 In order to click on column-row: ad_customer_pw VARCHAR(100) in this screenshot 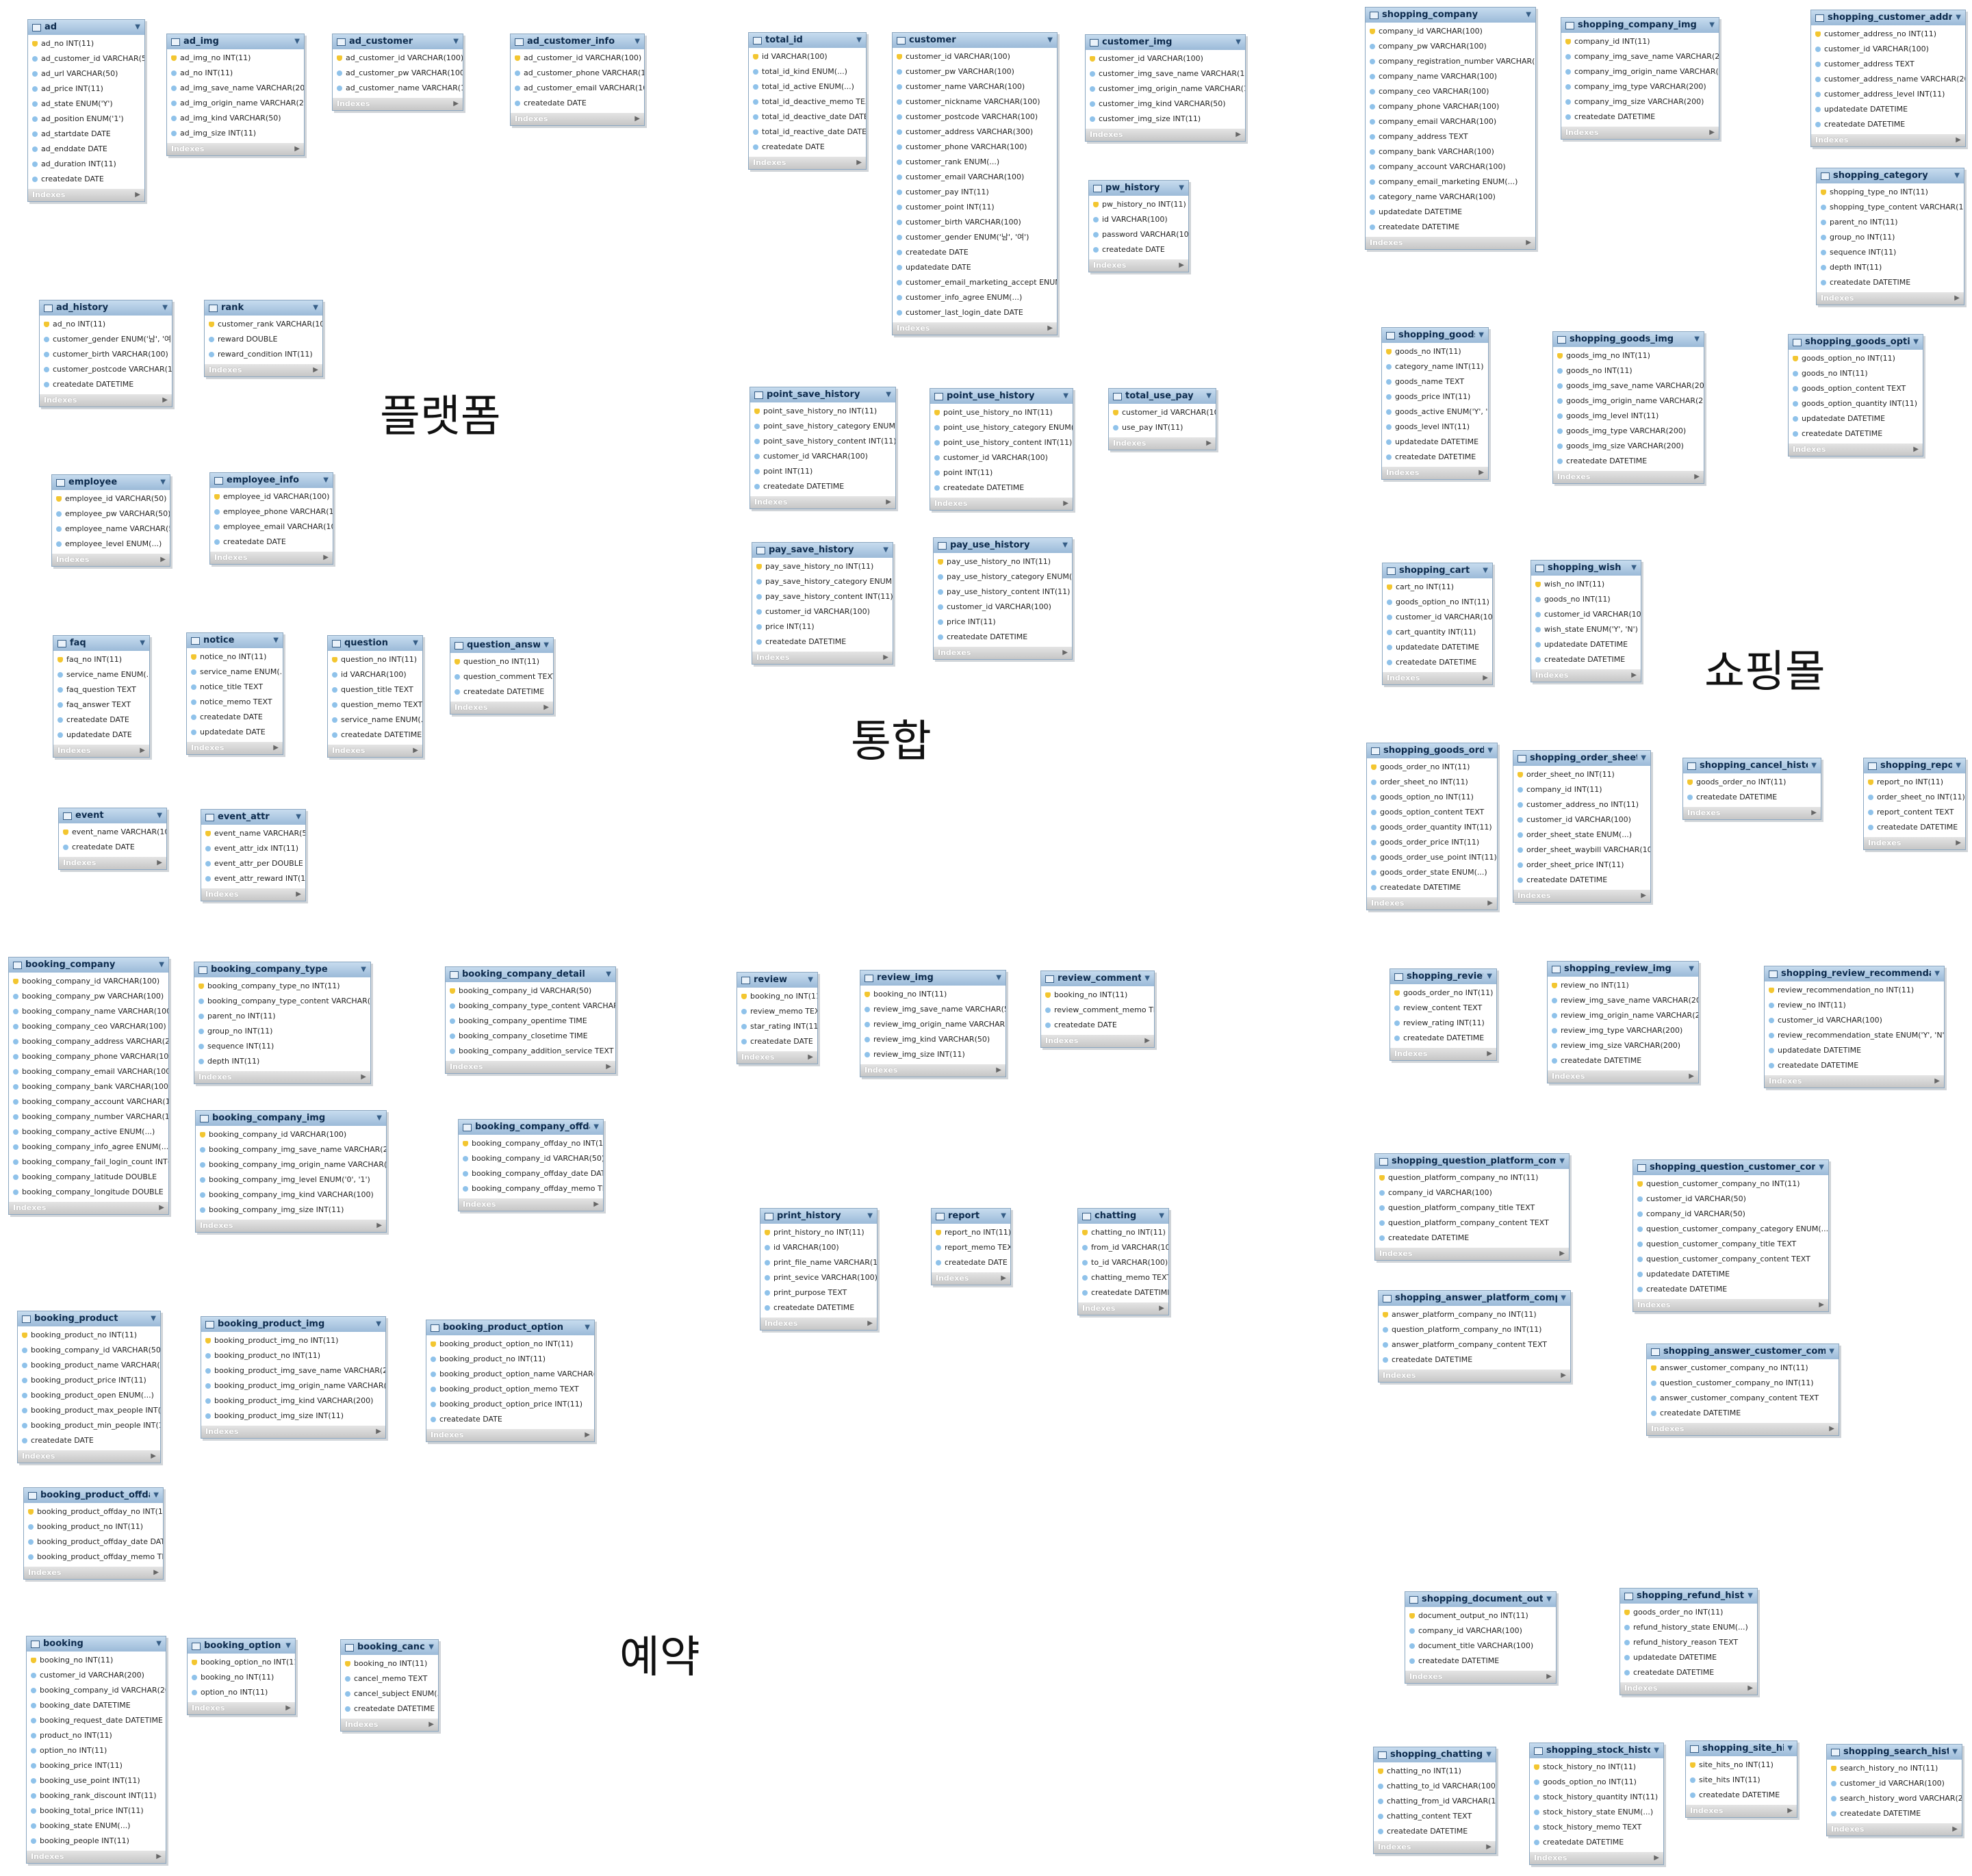, I will do `click(398, 73)`.